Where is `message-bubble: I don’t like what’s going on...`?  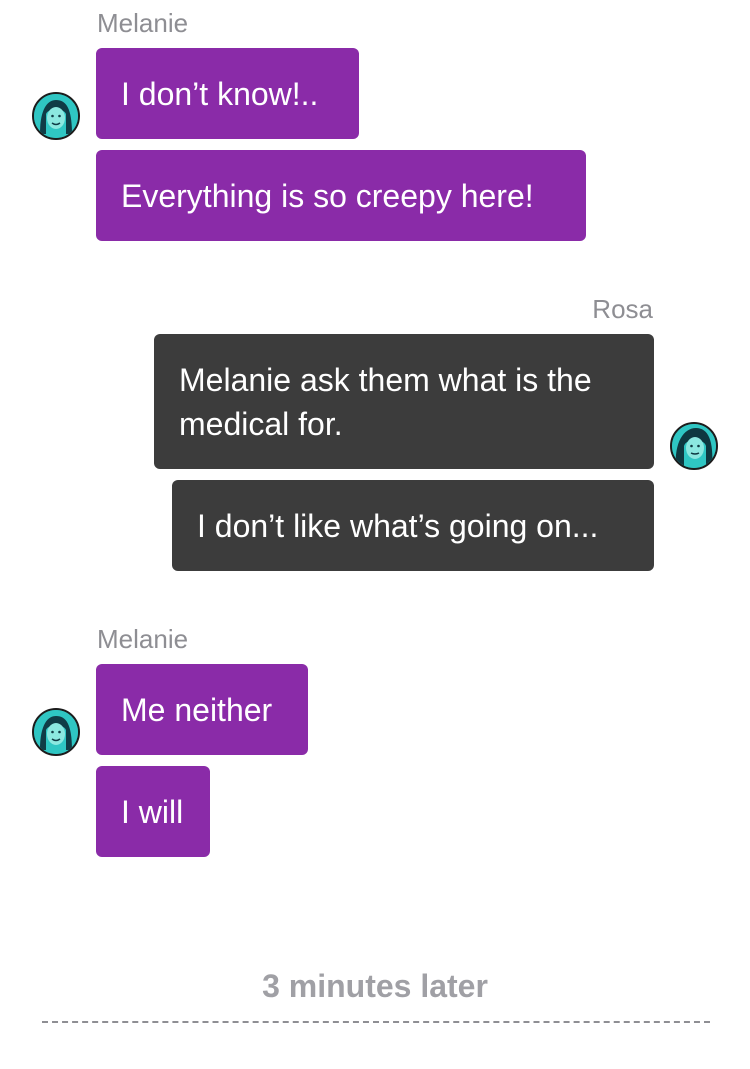 message-bubble: I don’t like what’s going on... is located at coordinates (413, 525).